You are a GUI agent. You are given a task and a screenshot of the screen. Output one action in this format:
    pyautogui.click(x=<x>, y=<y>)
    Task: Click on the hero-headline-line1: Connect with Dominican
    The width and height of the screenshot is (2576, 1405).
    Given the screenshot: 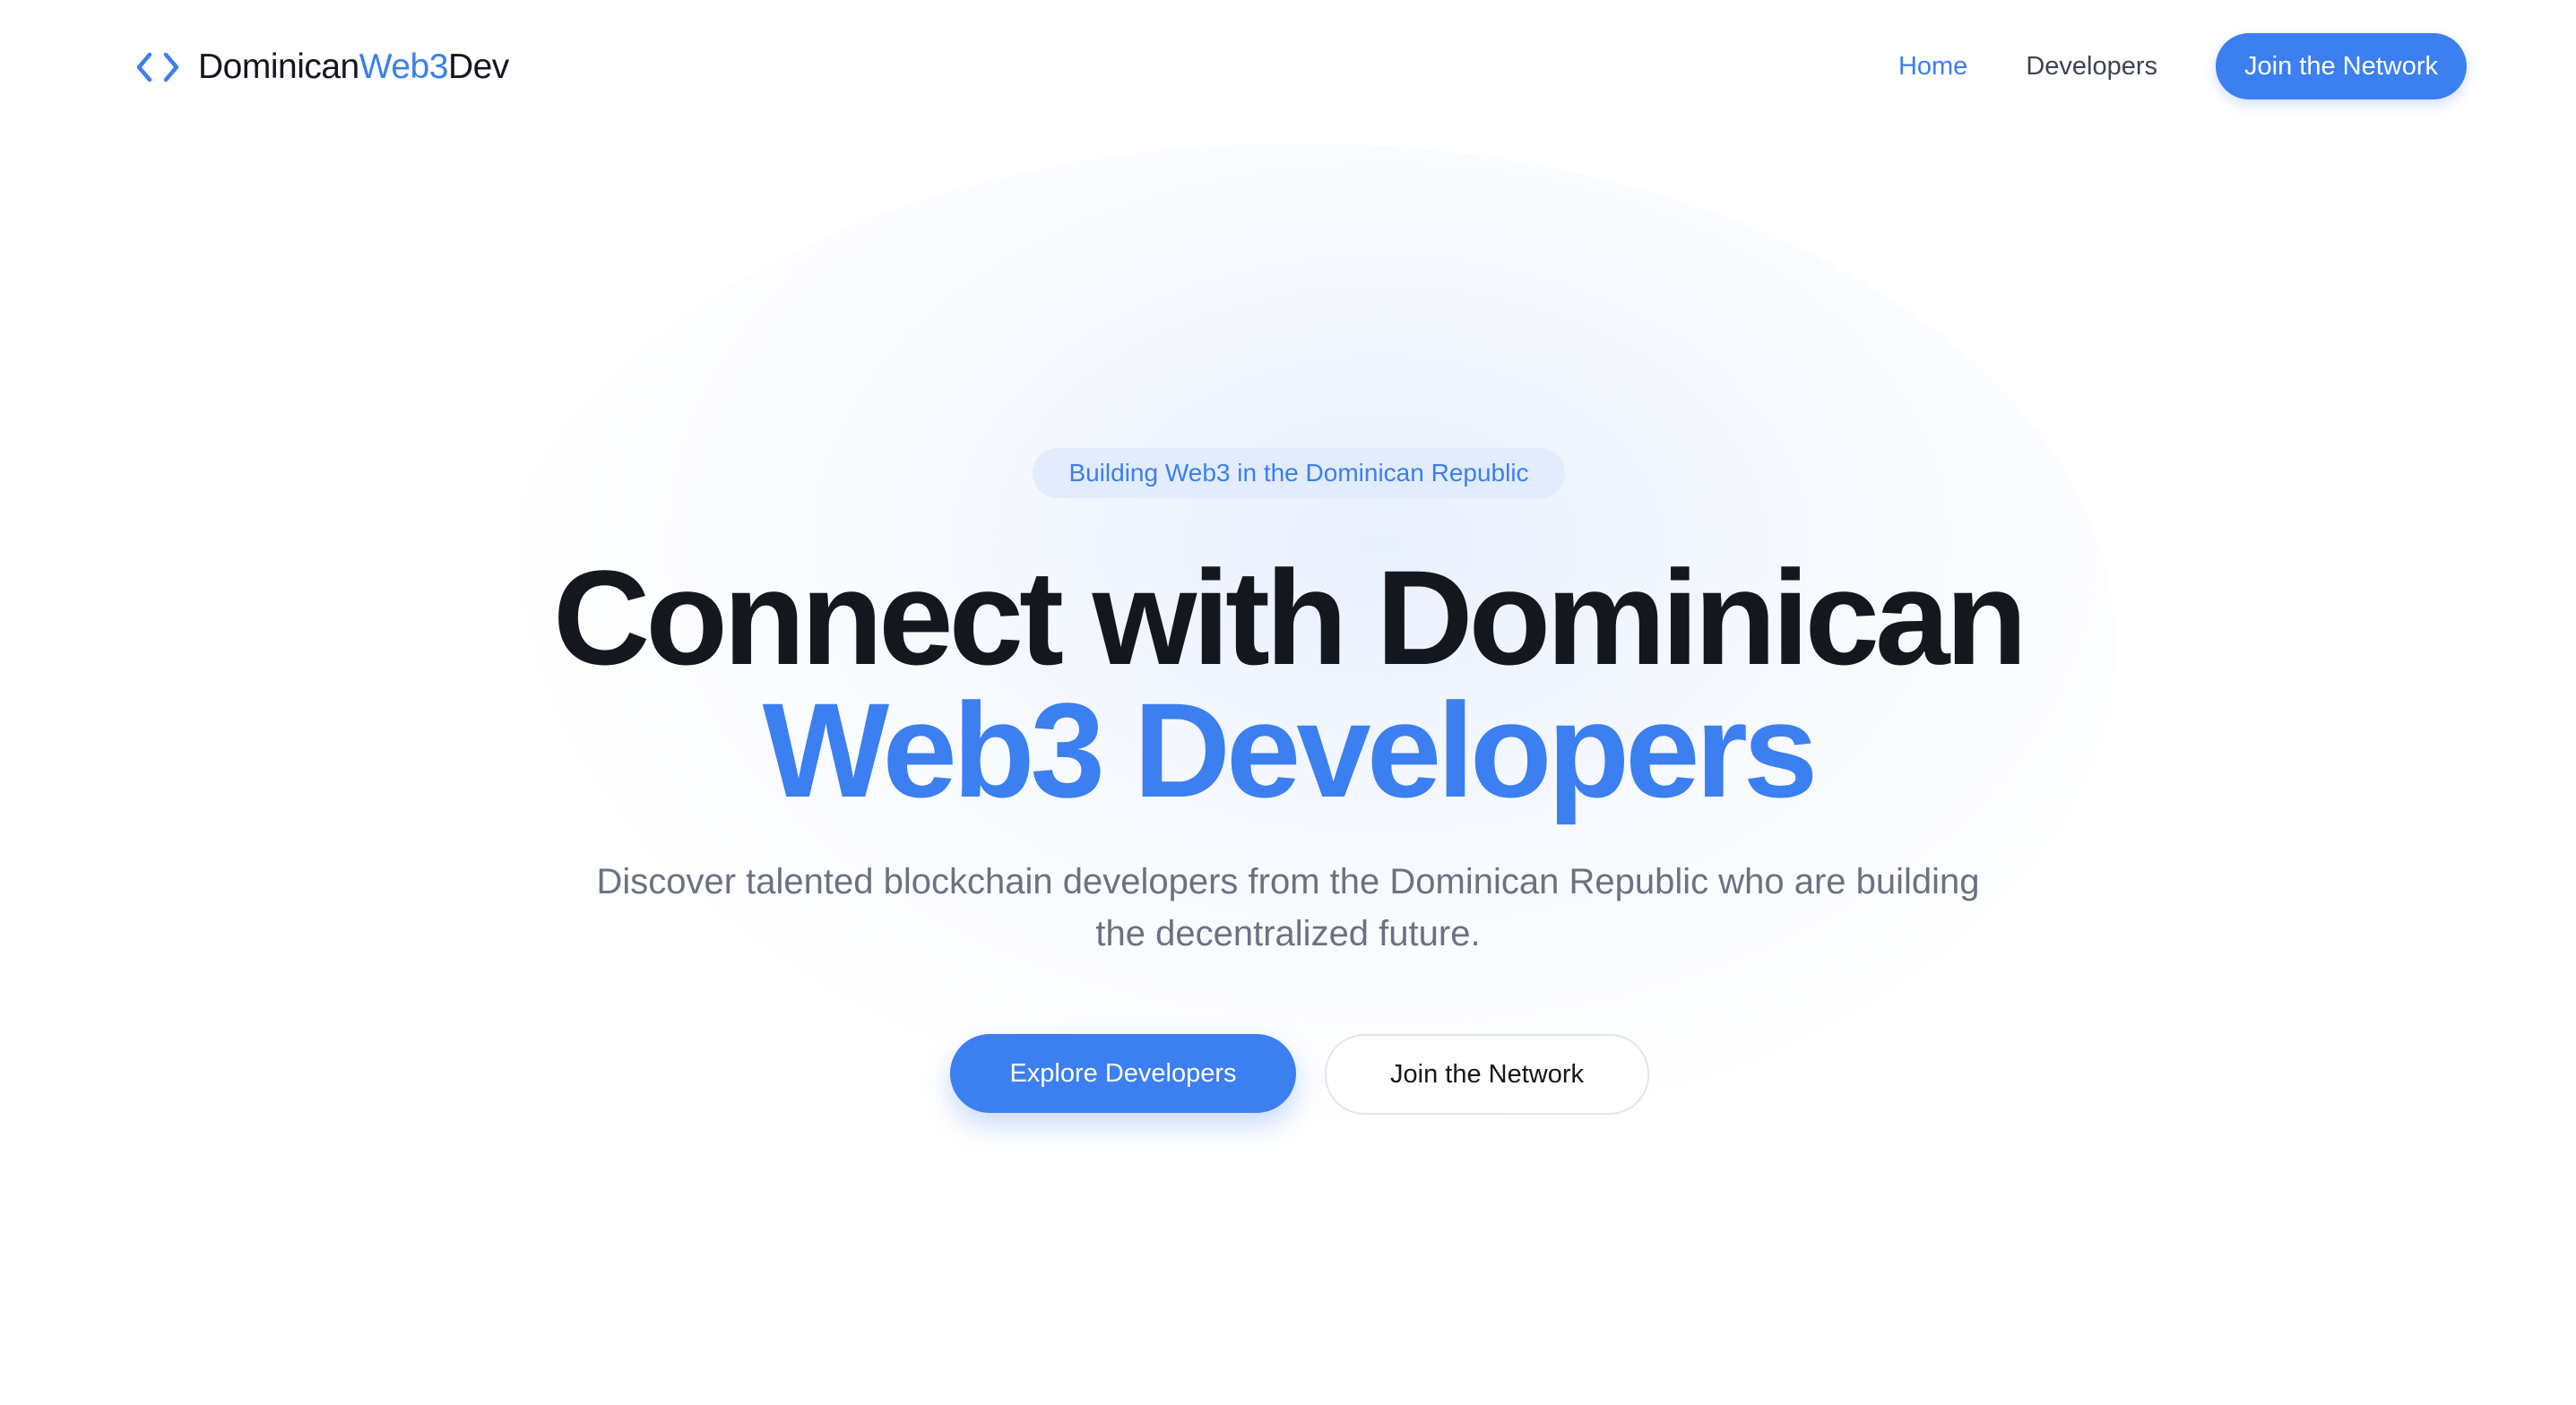 What is the action you would take?
    pyautogui.click(x=1289, y=617)
    